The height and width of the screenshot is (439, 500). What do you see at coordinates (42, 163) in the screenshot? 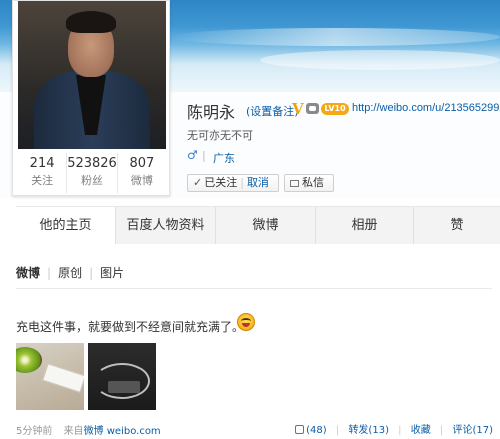
I see `stat-value: 214` at bounding box center [42, 163].